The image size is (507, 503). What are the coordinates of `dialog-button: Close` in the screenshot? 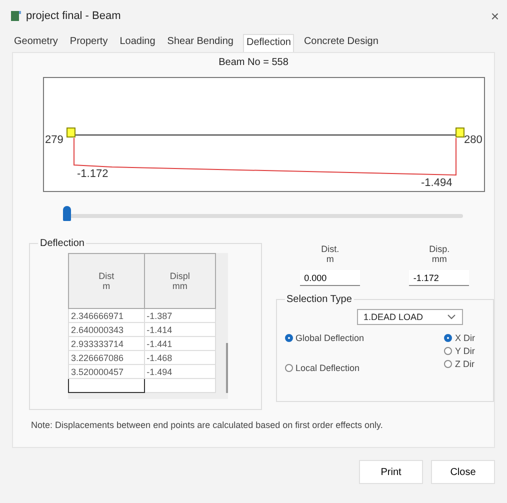 It's located at (463, 472).